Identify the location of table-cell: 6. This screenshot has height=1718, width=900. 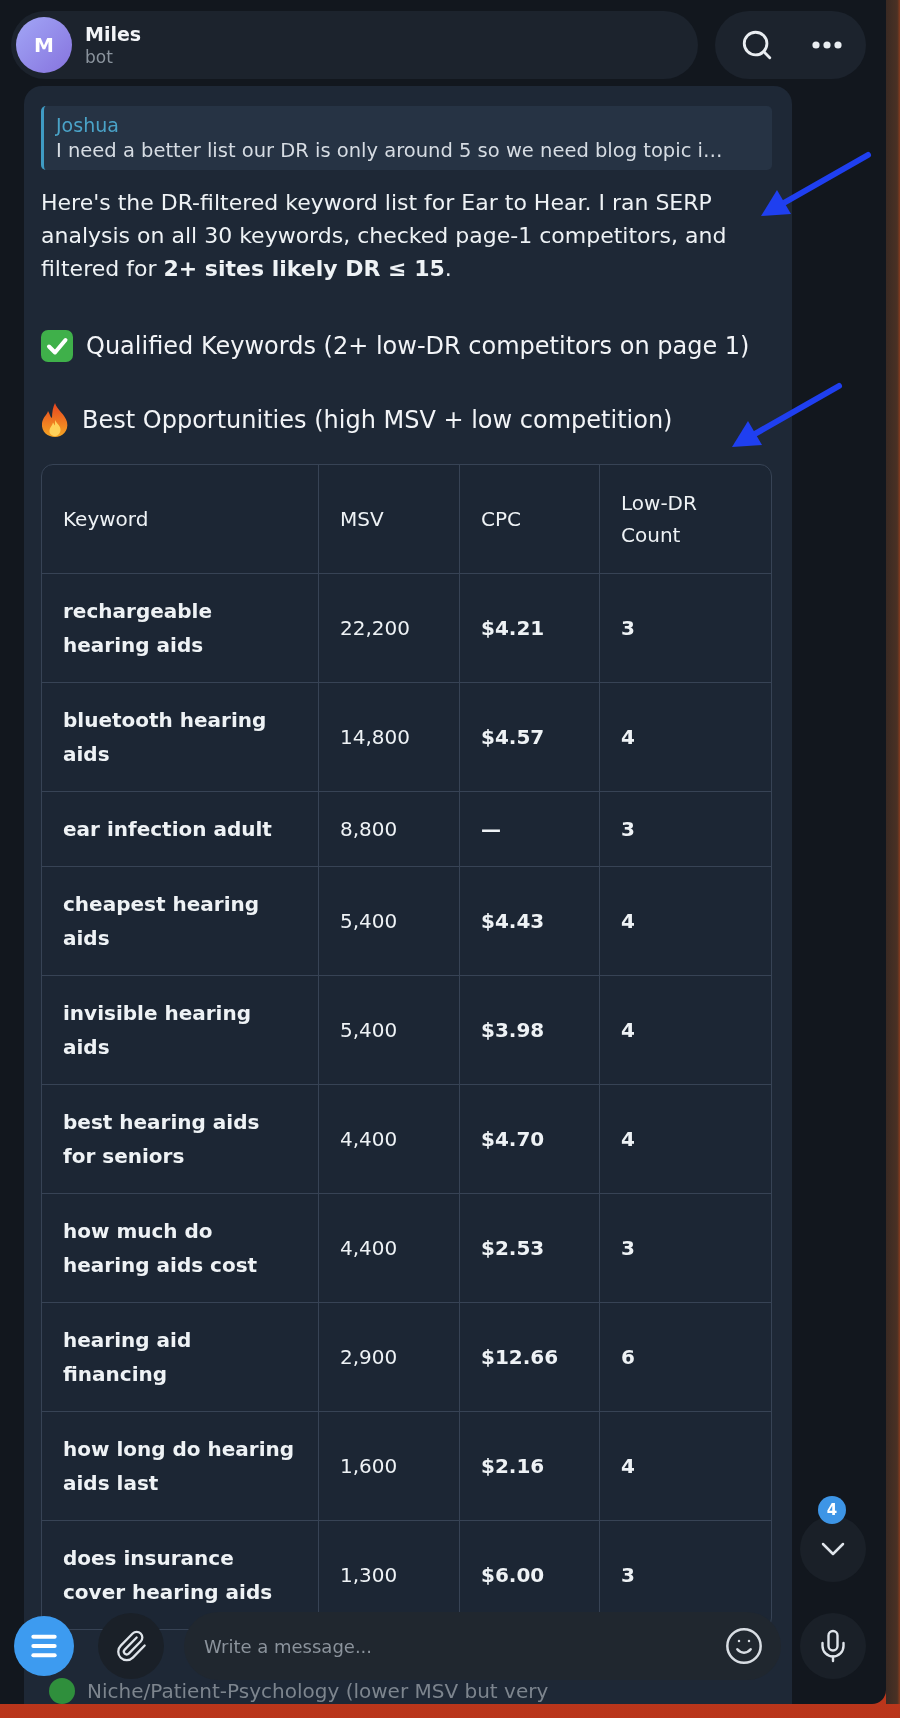
(685, 1357).